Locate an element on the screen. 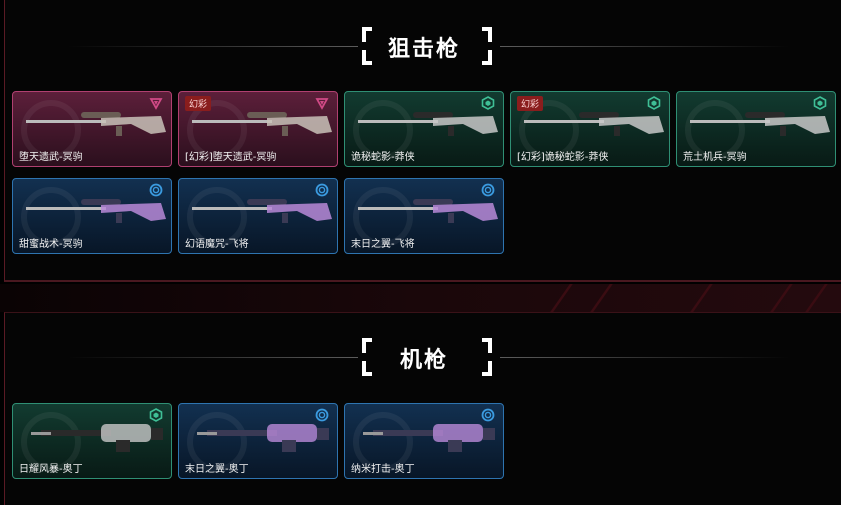 Image resolution: width=841 pixels, height=505 pixels. section-header-machinegun: 机枪 is located at coordinates (420, 358).